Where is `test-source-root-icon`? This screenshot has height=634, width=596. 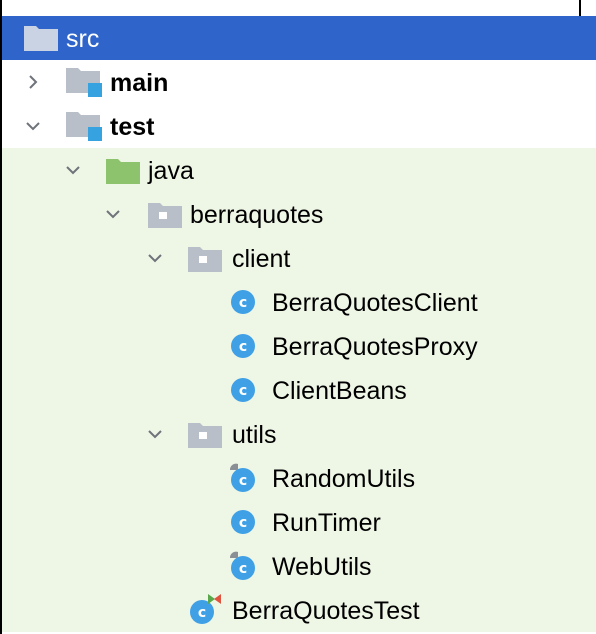 test-source-root-icon is located at coordinates (123, 171).